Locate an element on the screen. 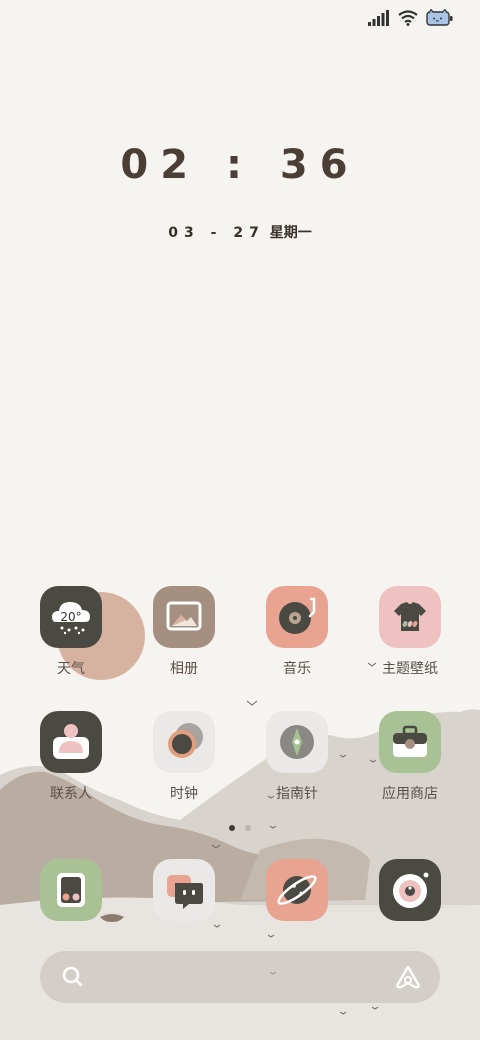 This screenshot has width=480, height=1040. dock-messages is located at coordinates (184, 890).